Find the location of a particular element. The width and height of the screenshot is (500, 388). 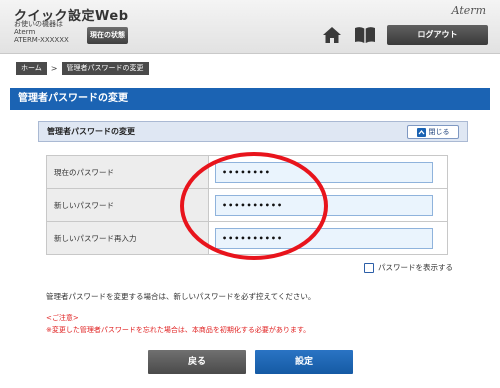

book-icon is located at coordinates (365, 35).